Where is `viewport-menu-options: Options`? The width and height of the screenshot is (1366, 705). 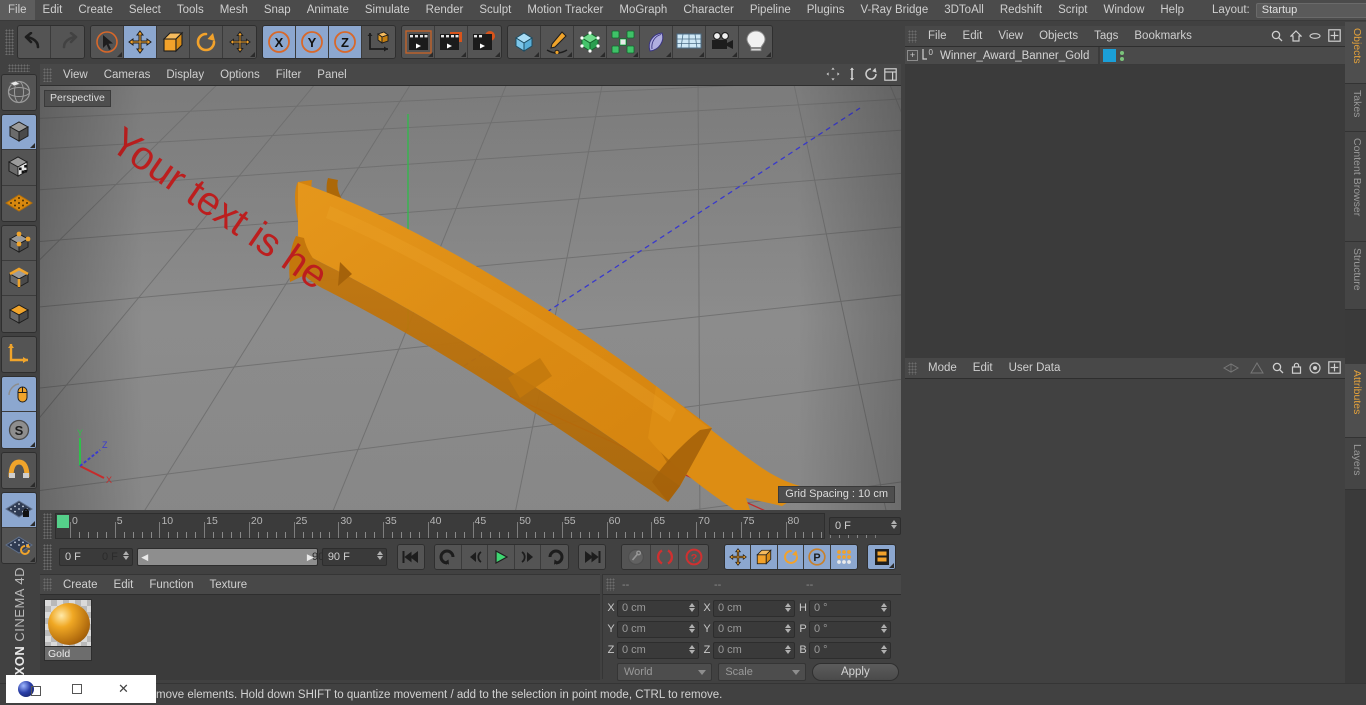 viewport-menu-options: Options is located at coordinates (240, 75).